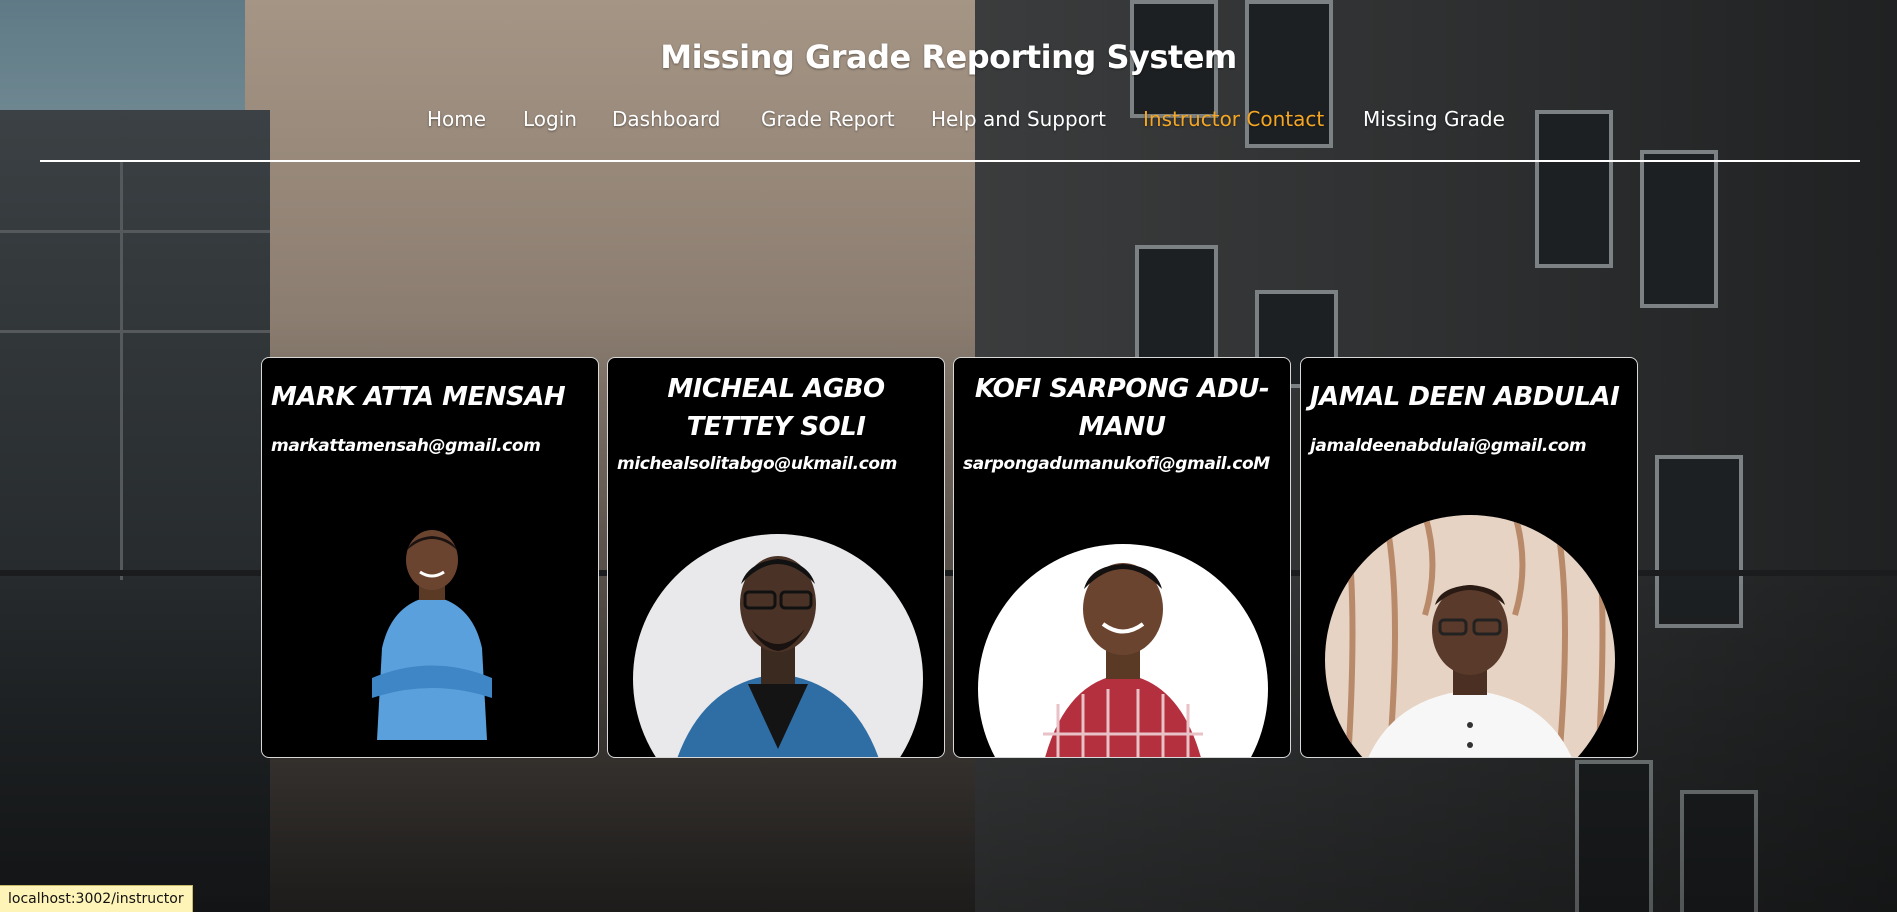  What do you see at coordinates (1471, 446) in the screenshot?
I see `instructor-email: jamaldeenabdulai@gmail.com` at bounding box center [1471, 446].